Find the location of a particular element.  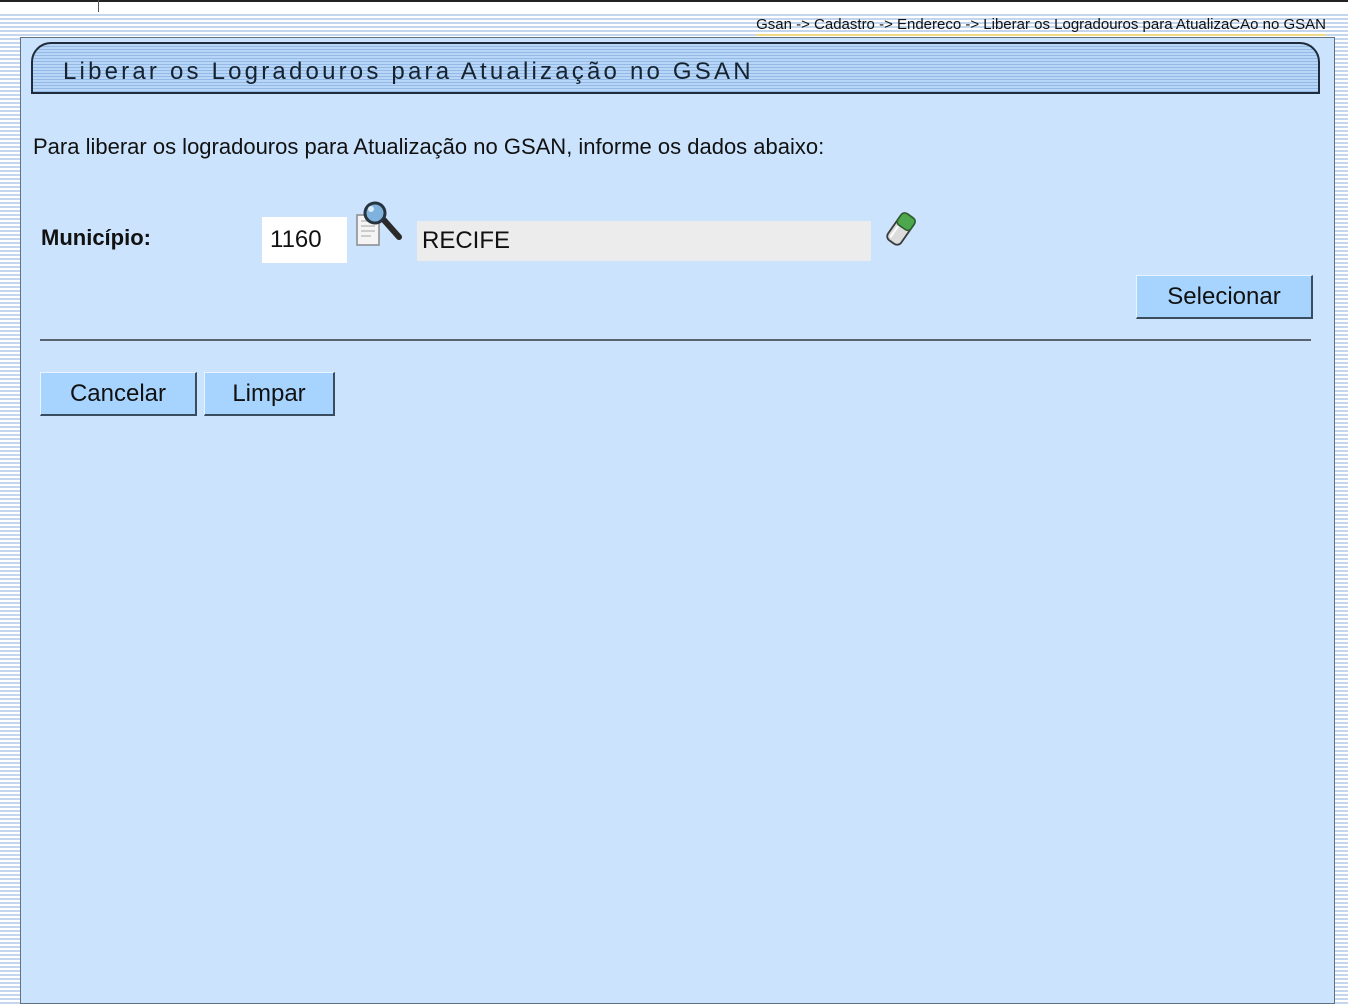

municipio-name-display is located at coordinates (644, 241).